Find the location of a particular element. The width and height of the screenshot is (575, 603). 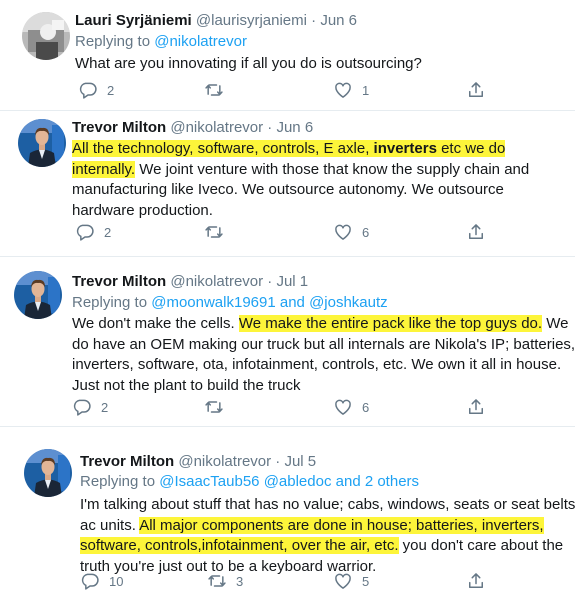

text-segment: Just not the plant to build the truck is located at coordinates (186, 385).